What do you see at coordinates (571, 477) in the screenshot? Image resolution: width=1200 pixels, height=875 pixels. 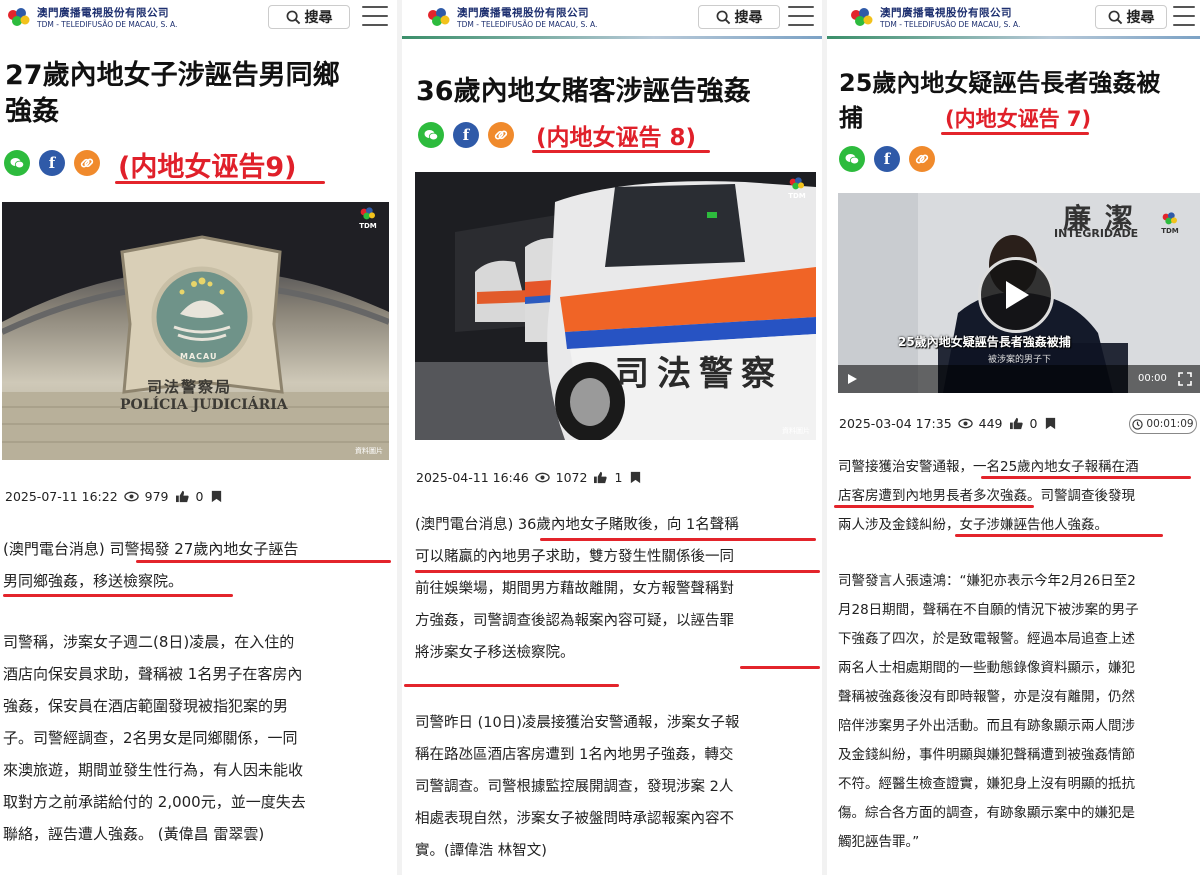 I see `view-count: 1072` at bounding box center [571, 477].